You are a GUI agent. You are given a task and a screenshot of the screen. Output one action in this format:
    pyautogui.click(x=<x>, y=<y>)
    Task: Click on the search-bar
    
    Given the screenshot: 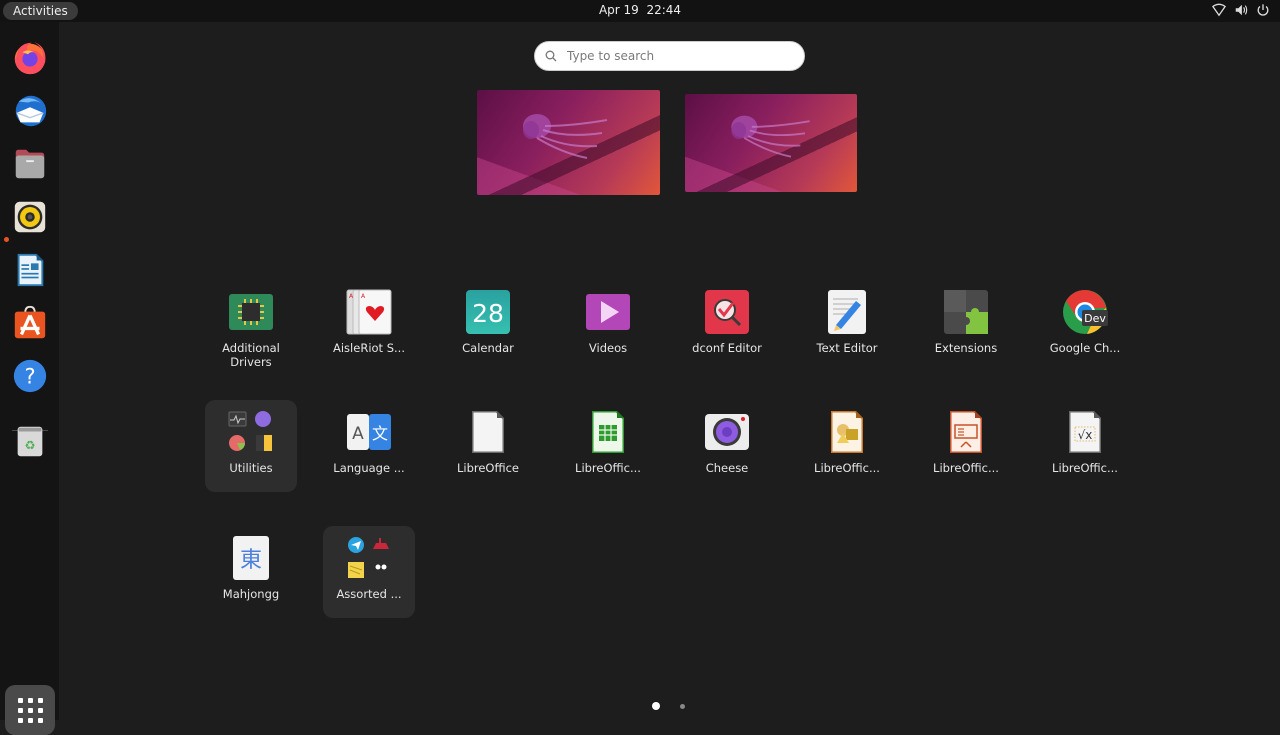 What is the action you would take?
    pyautogui.click(x=669, y=56)
    